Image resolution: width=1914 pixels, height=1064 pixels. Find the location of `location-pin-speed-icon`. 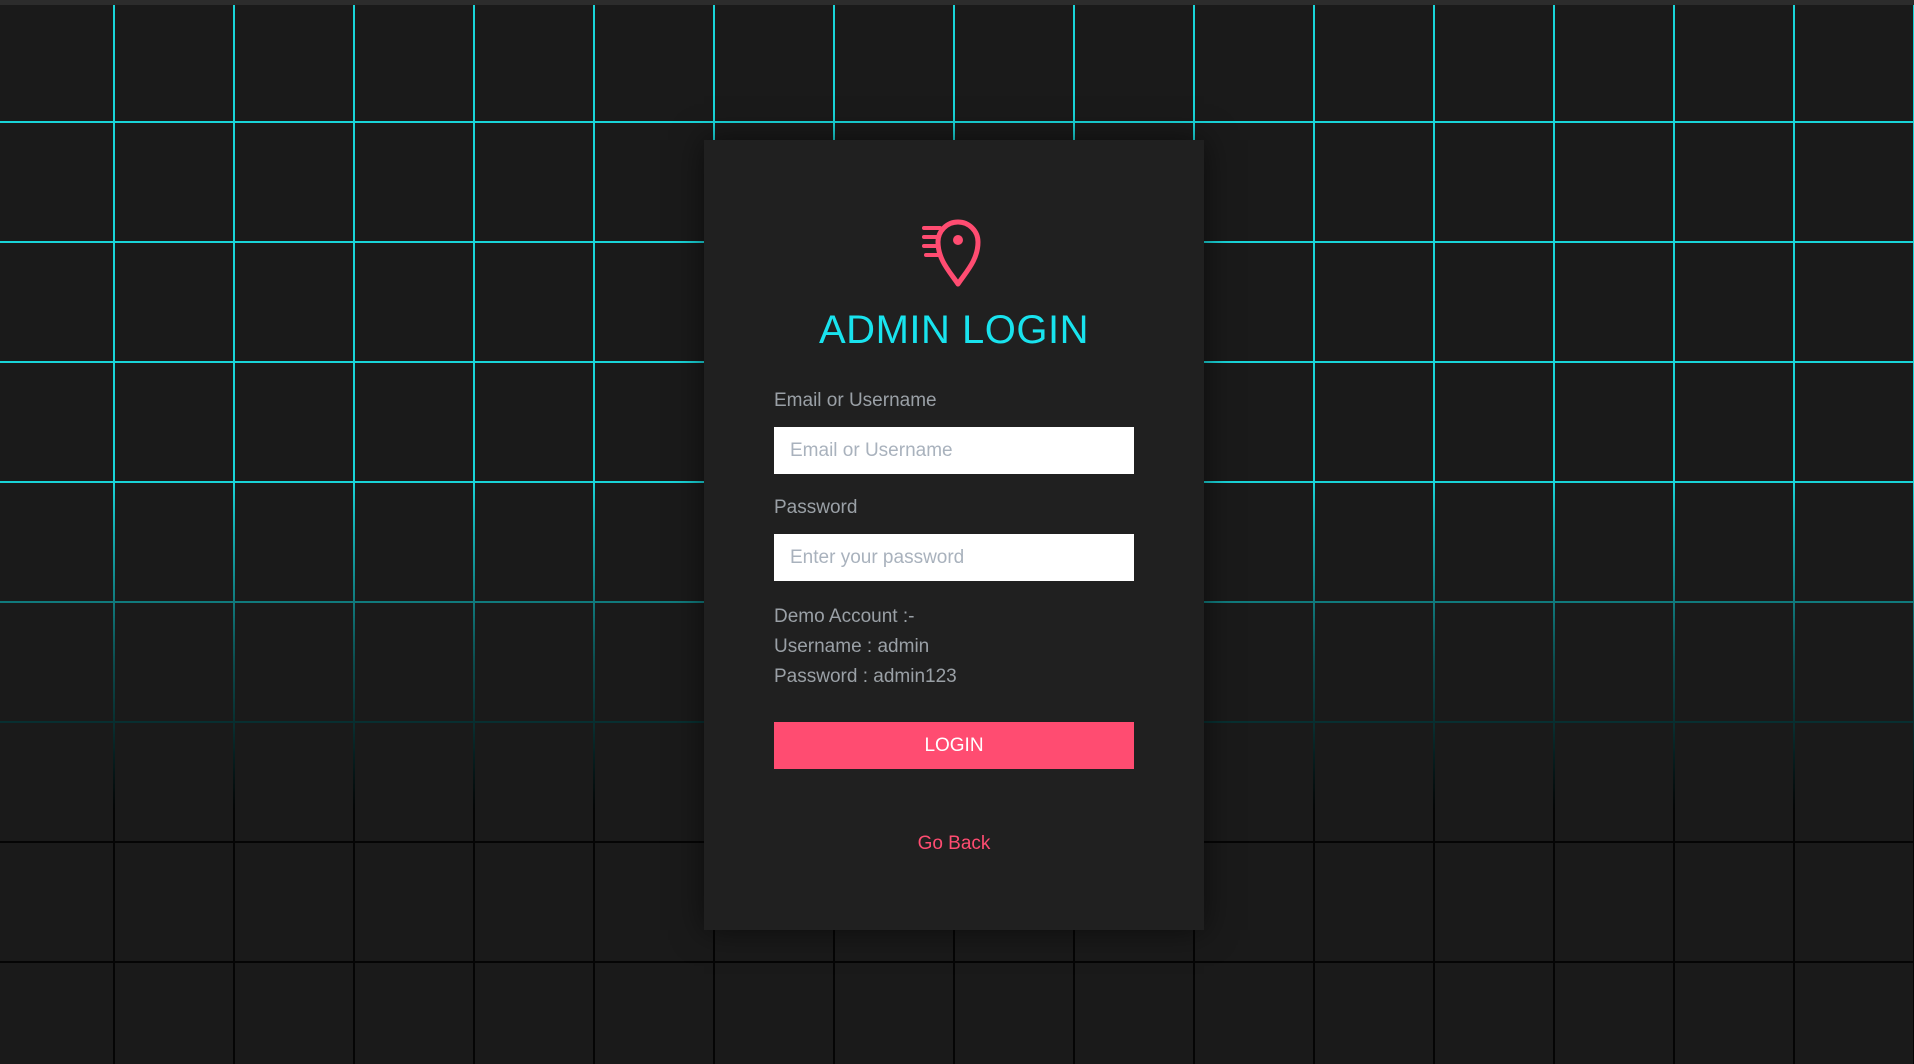

location-pin-speed-icon is located at coordinates (951, 253).